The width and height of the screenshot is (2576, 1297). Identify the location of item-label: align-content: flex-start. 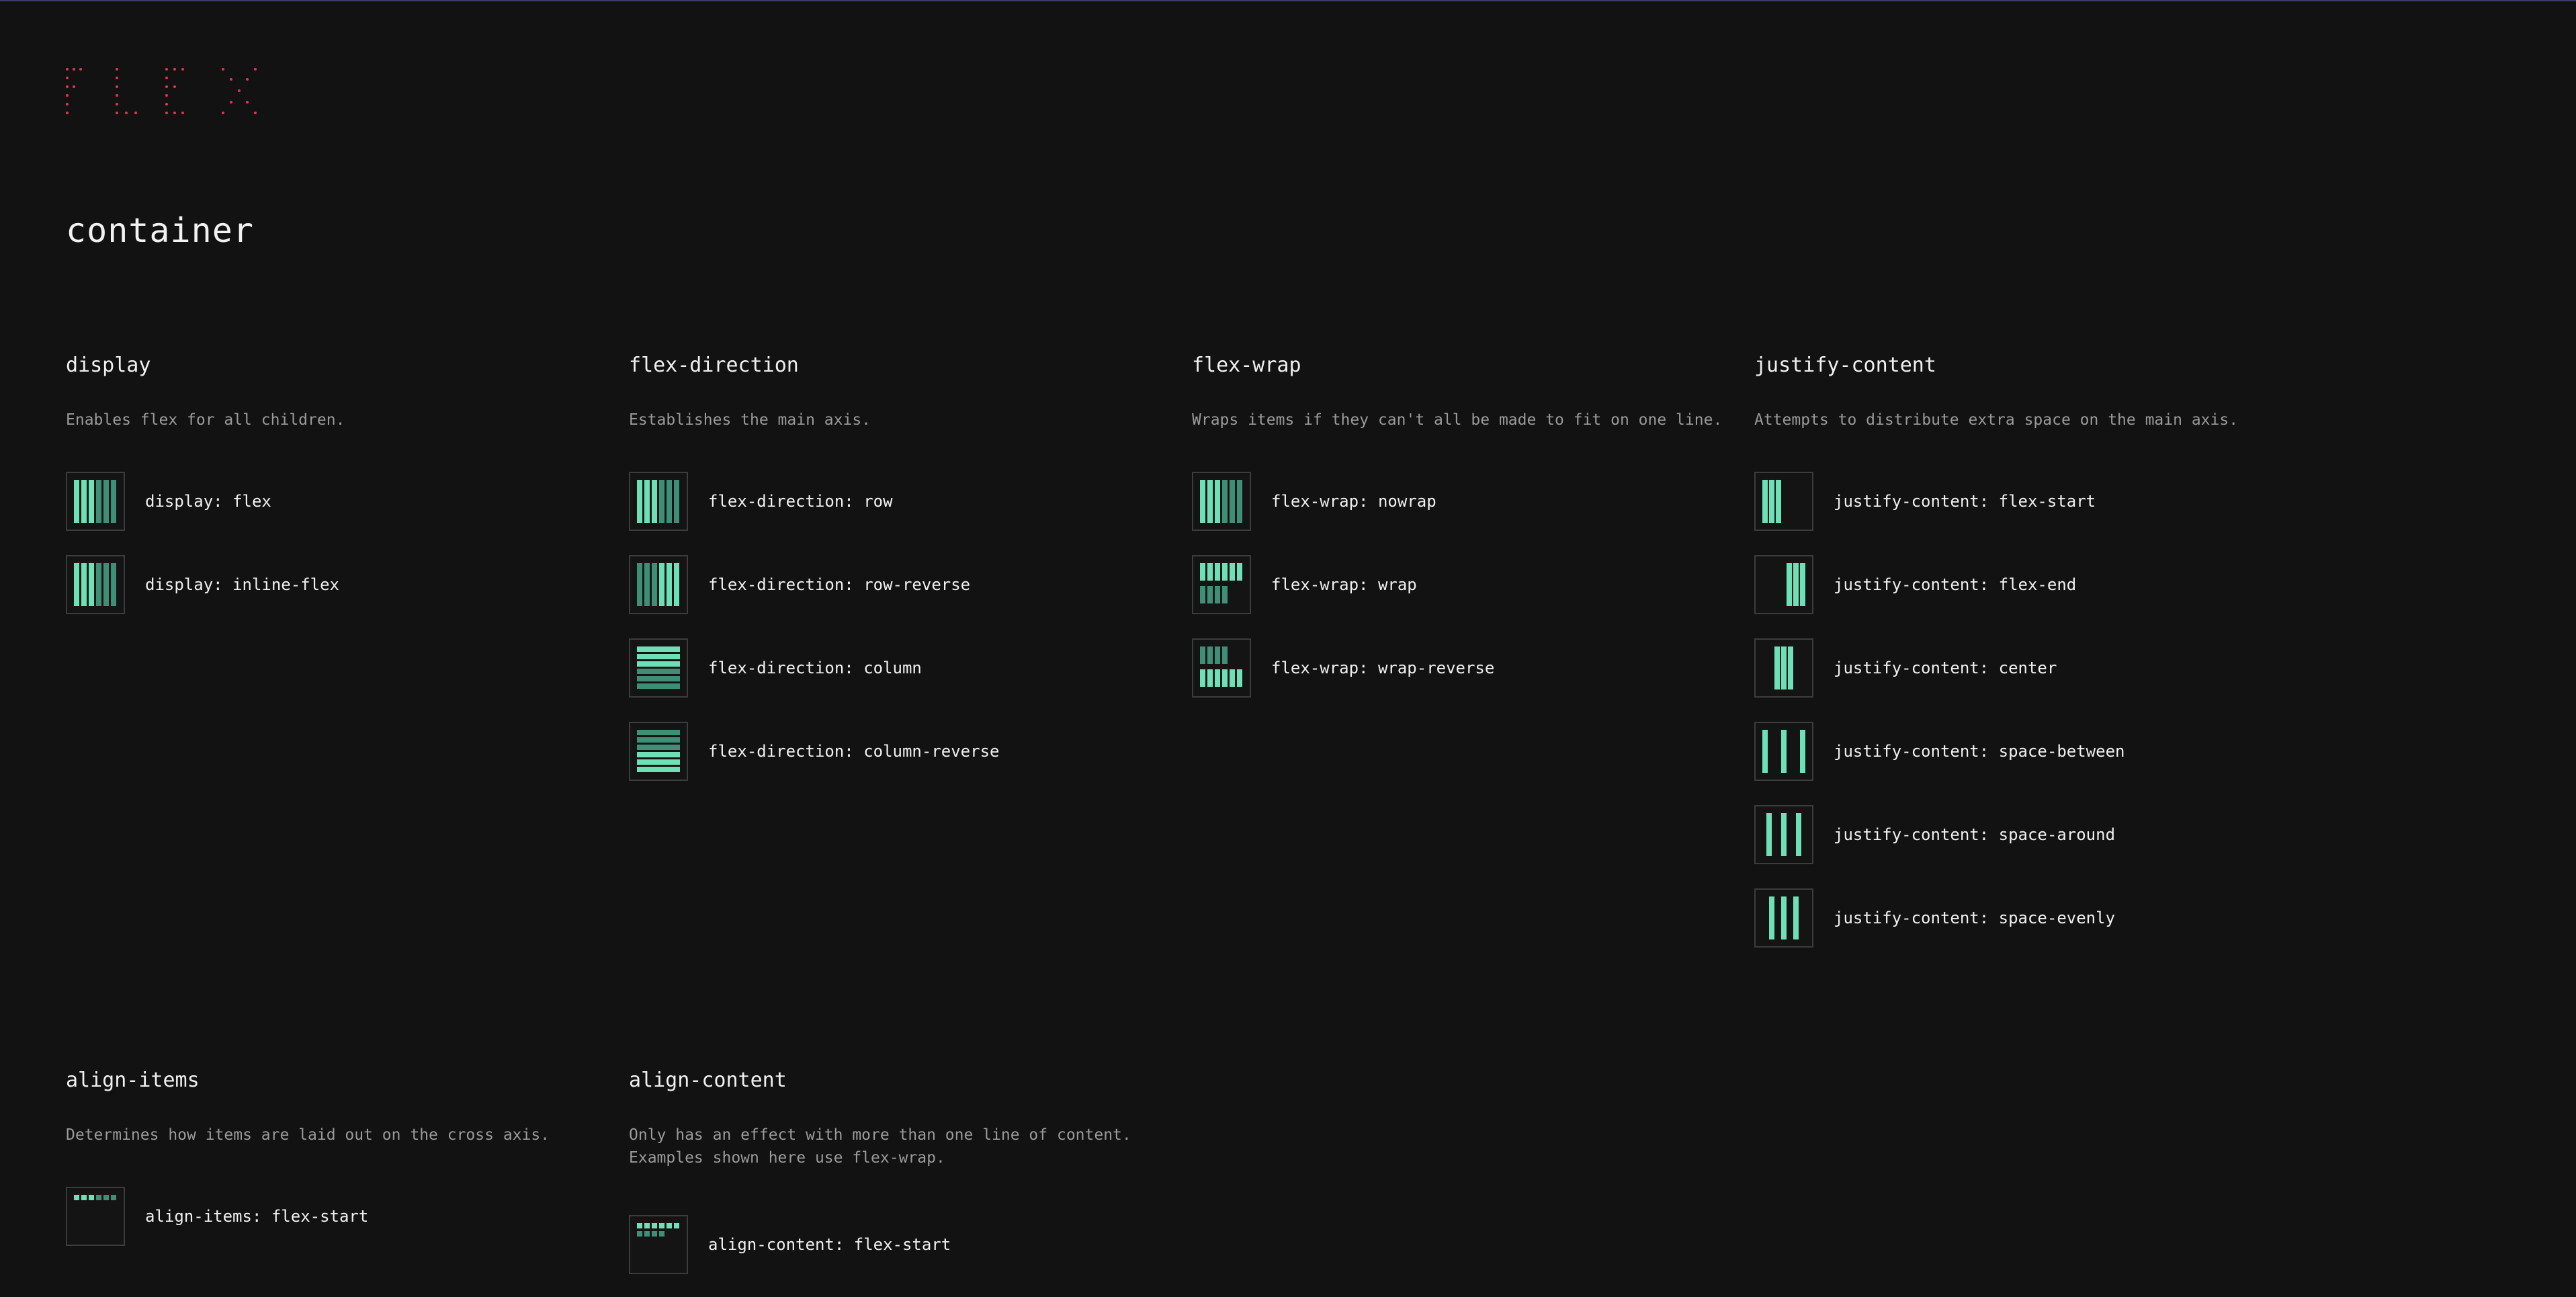
(829, 1244).